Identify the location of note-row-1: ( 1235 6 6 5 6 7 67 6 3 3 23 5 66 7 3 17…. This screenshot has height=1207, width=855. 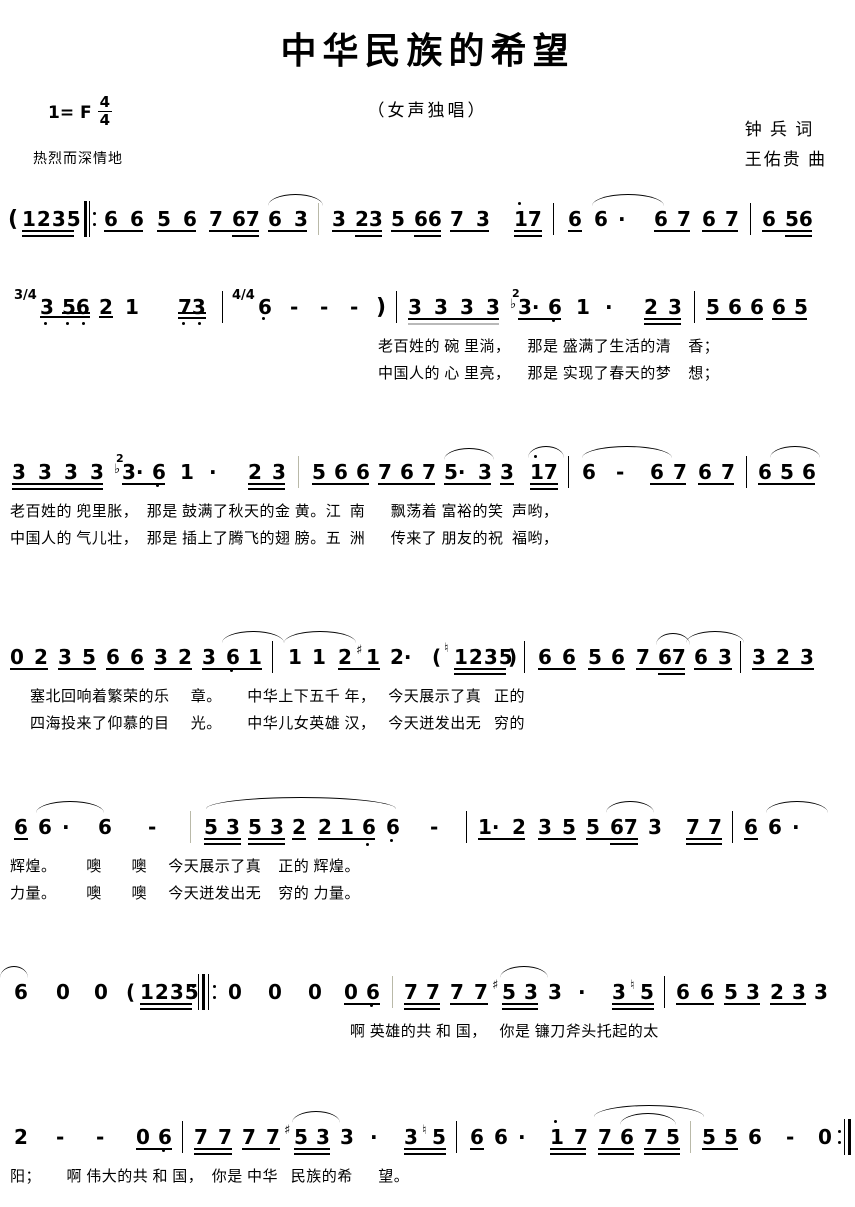
(427, 219).